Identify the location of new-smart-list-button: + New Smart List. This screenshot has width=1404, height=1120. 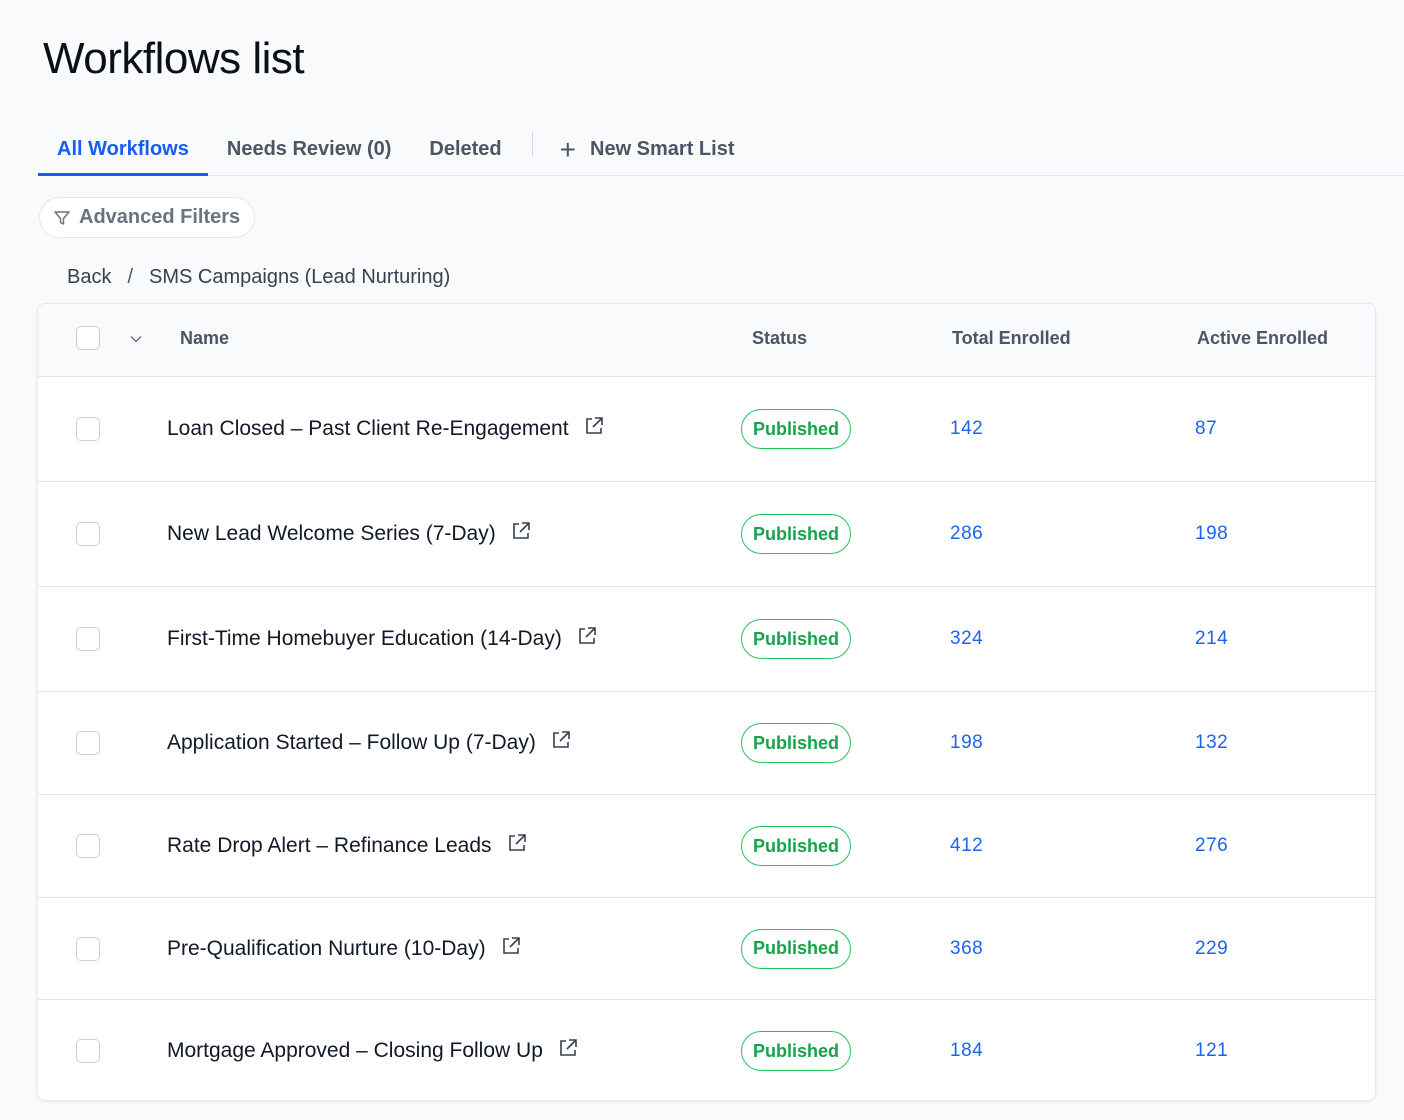
(648, 149).